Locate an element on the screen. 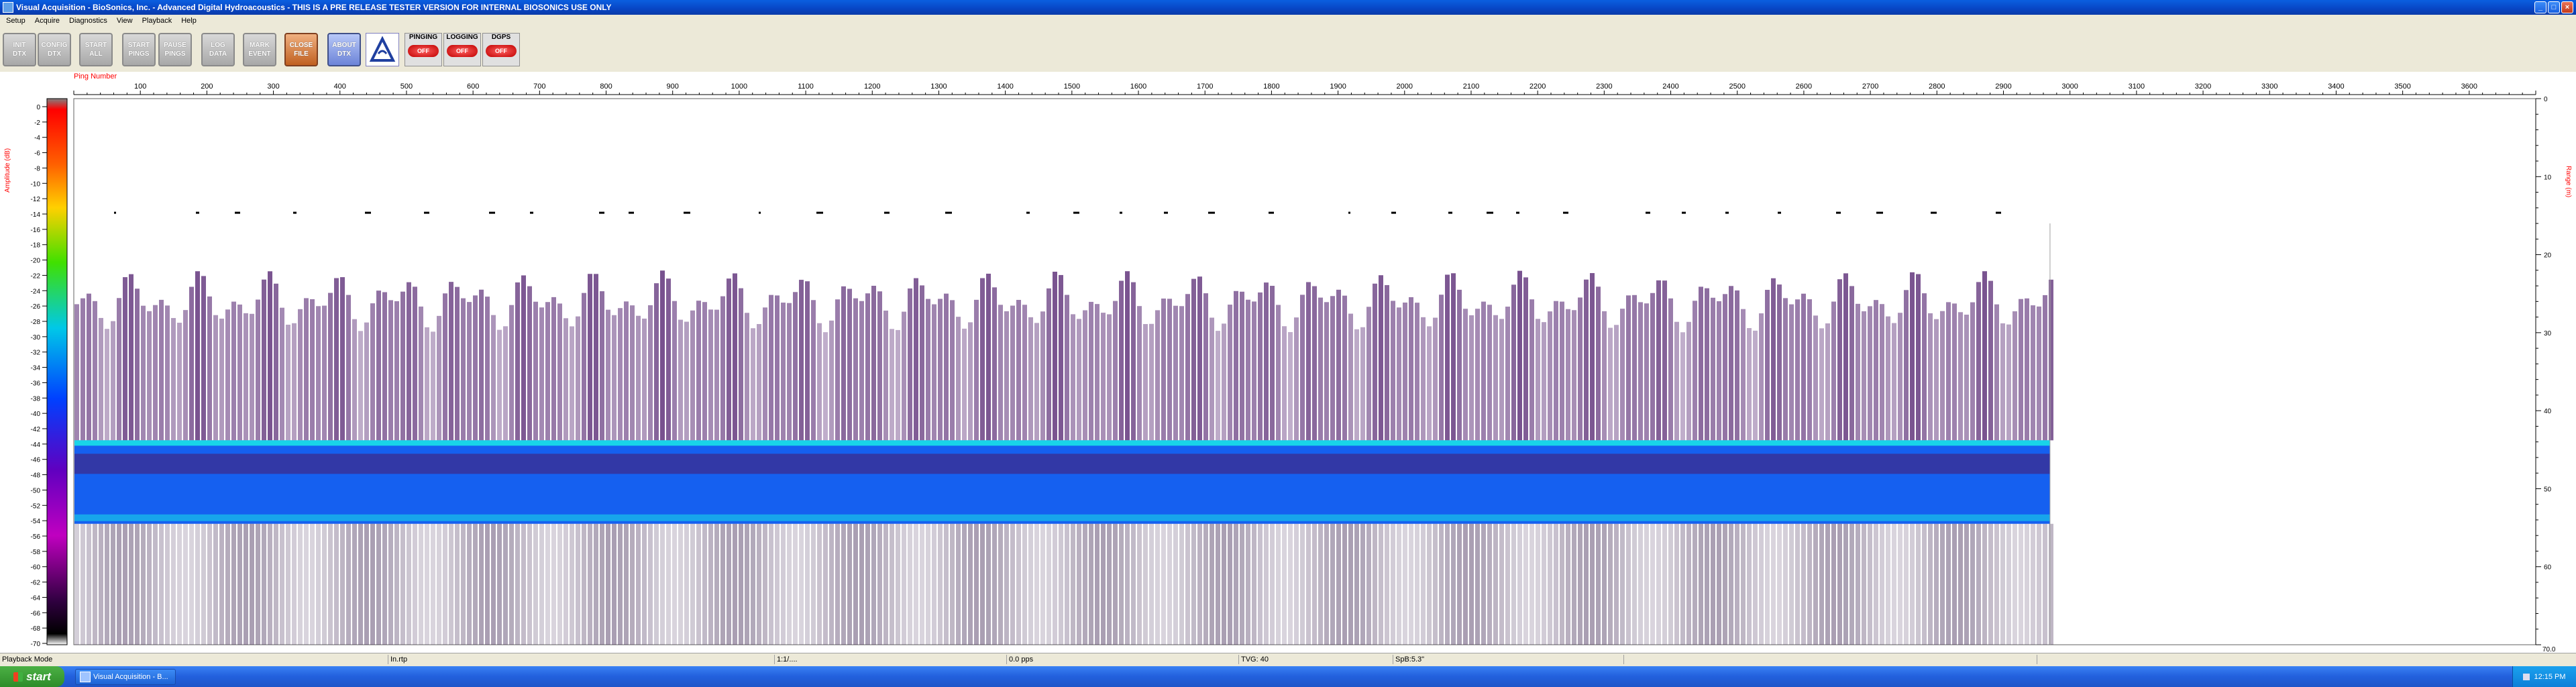 The image size is (2576, 687). mark-event-button: MARK EVENT is located at coordinates (259, 49).